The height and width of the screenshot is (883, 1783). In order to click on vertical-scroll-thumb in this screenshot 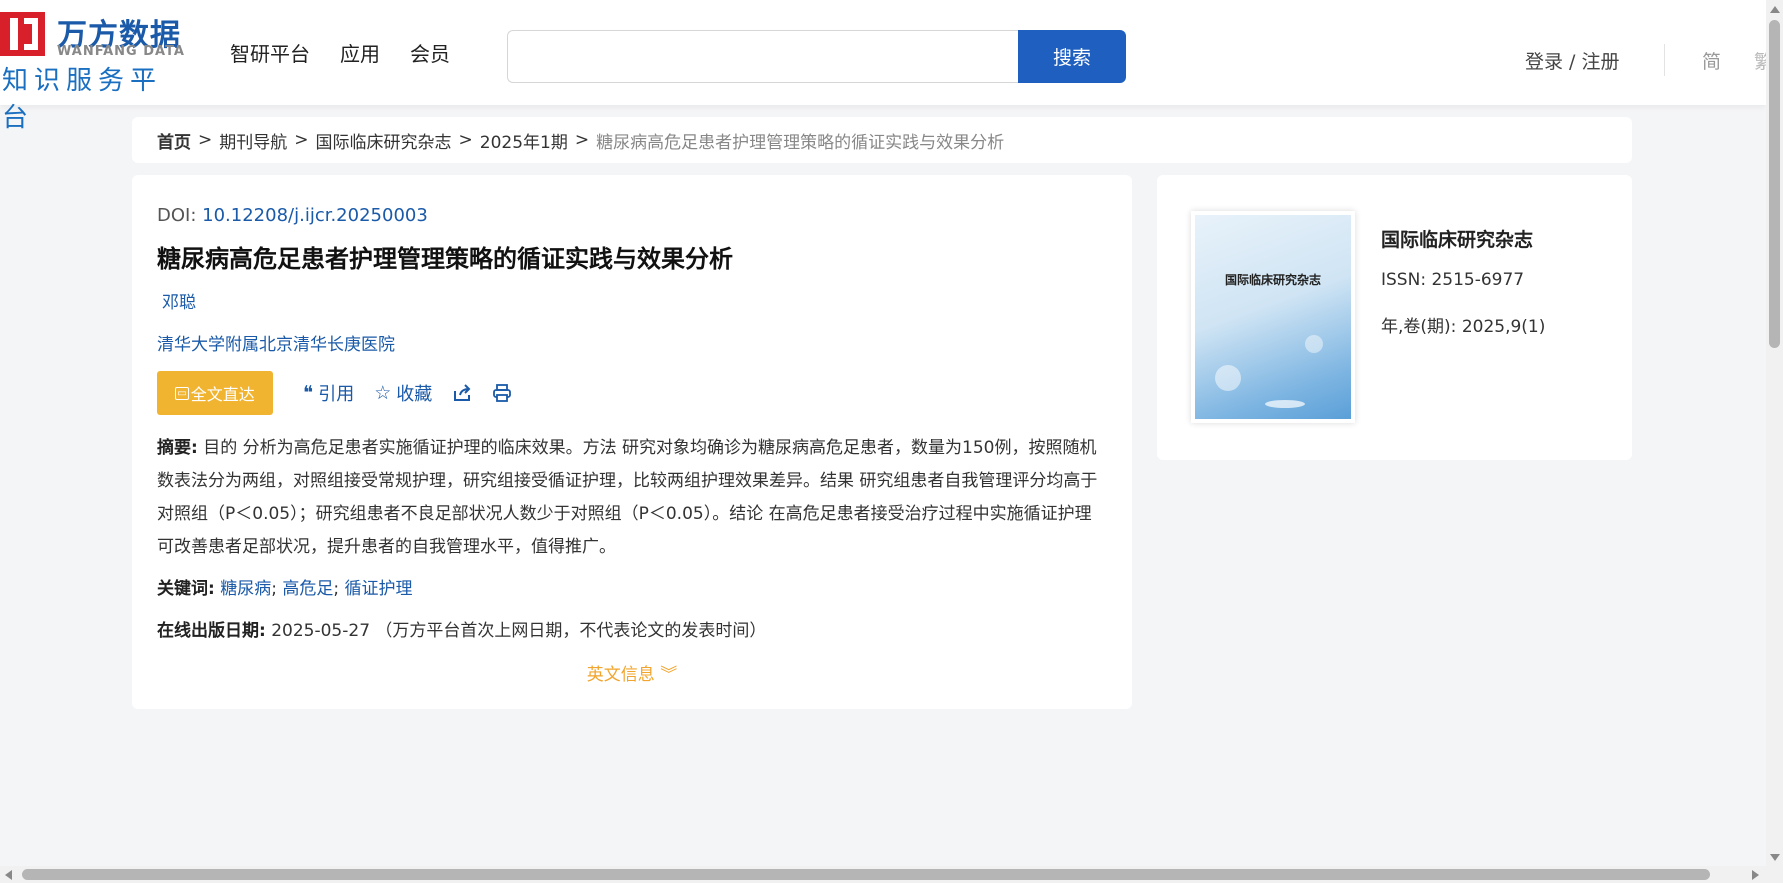, I will do `click(1774, 184)`.